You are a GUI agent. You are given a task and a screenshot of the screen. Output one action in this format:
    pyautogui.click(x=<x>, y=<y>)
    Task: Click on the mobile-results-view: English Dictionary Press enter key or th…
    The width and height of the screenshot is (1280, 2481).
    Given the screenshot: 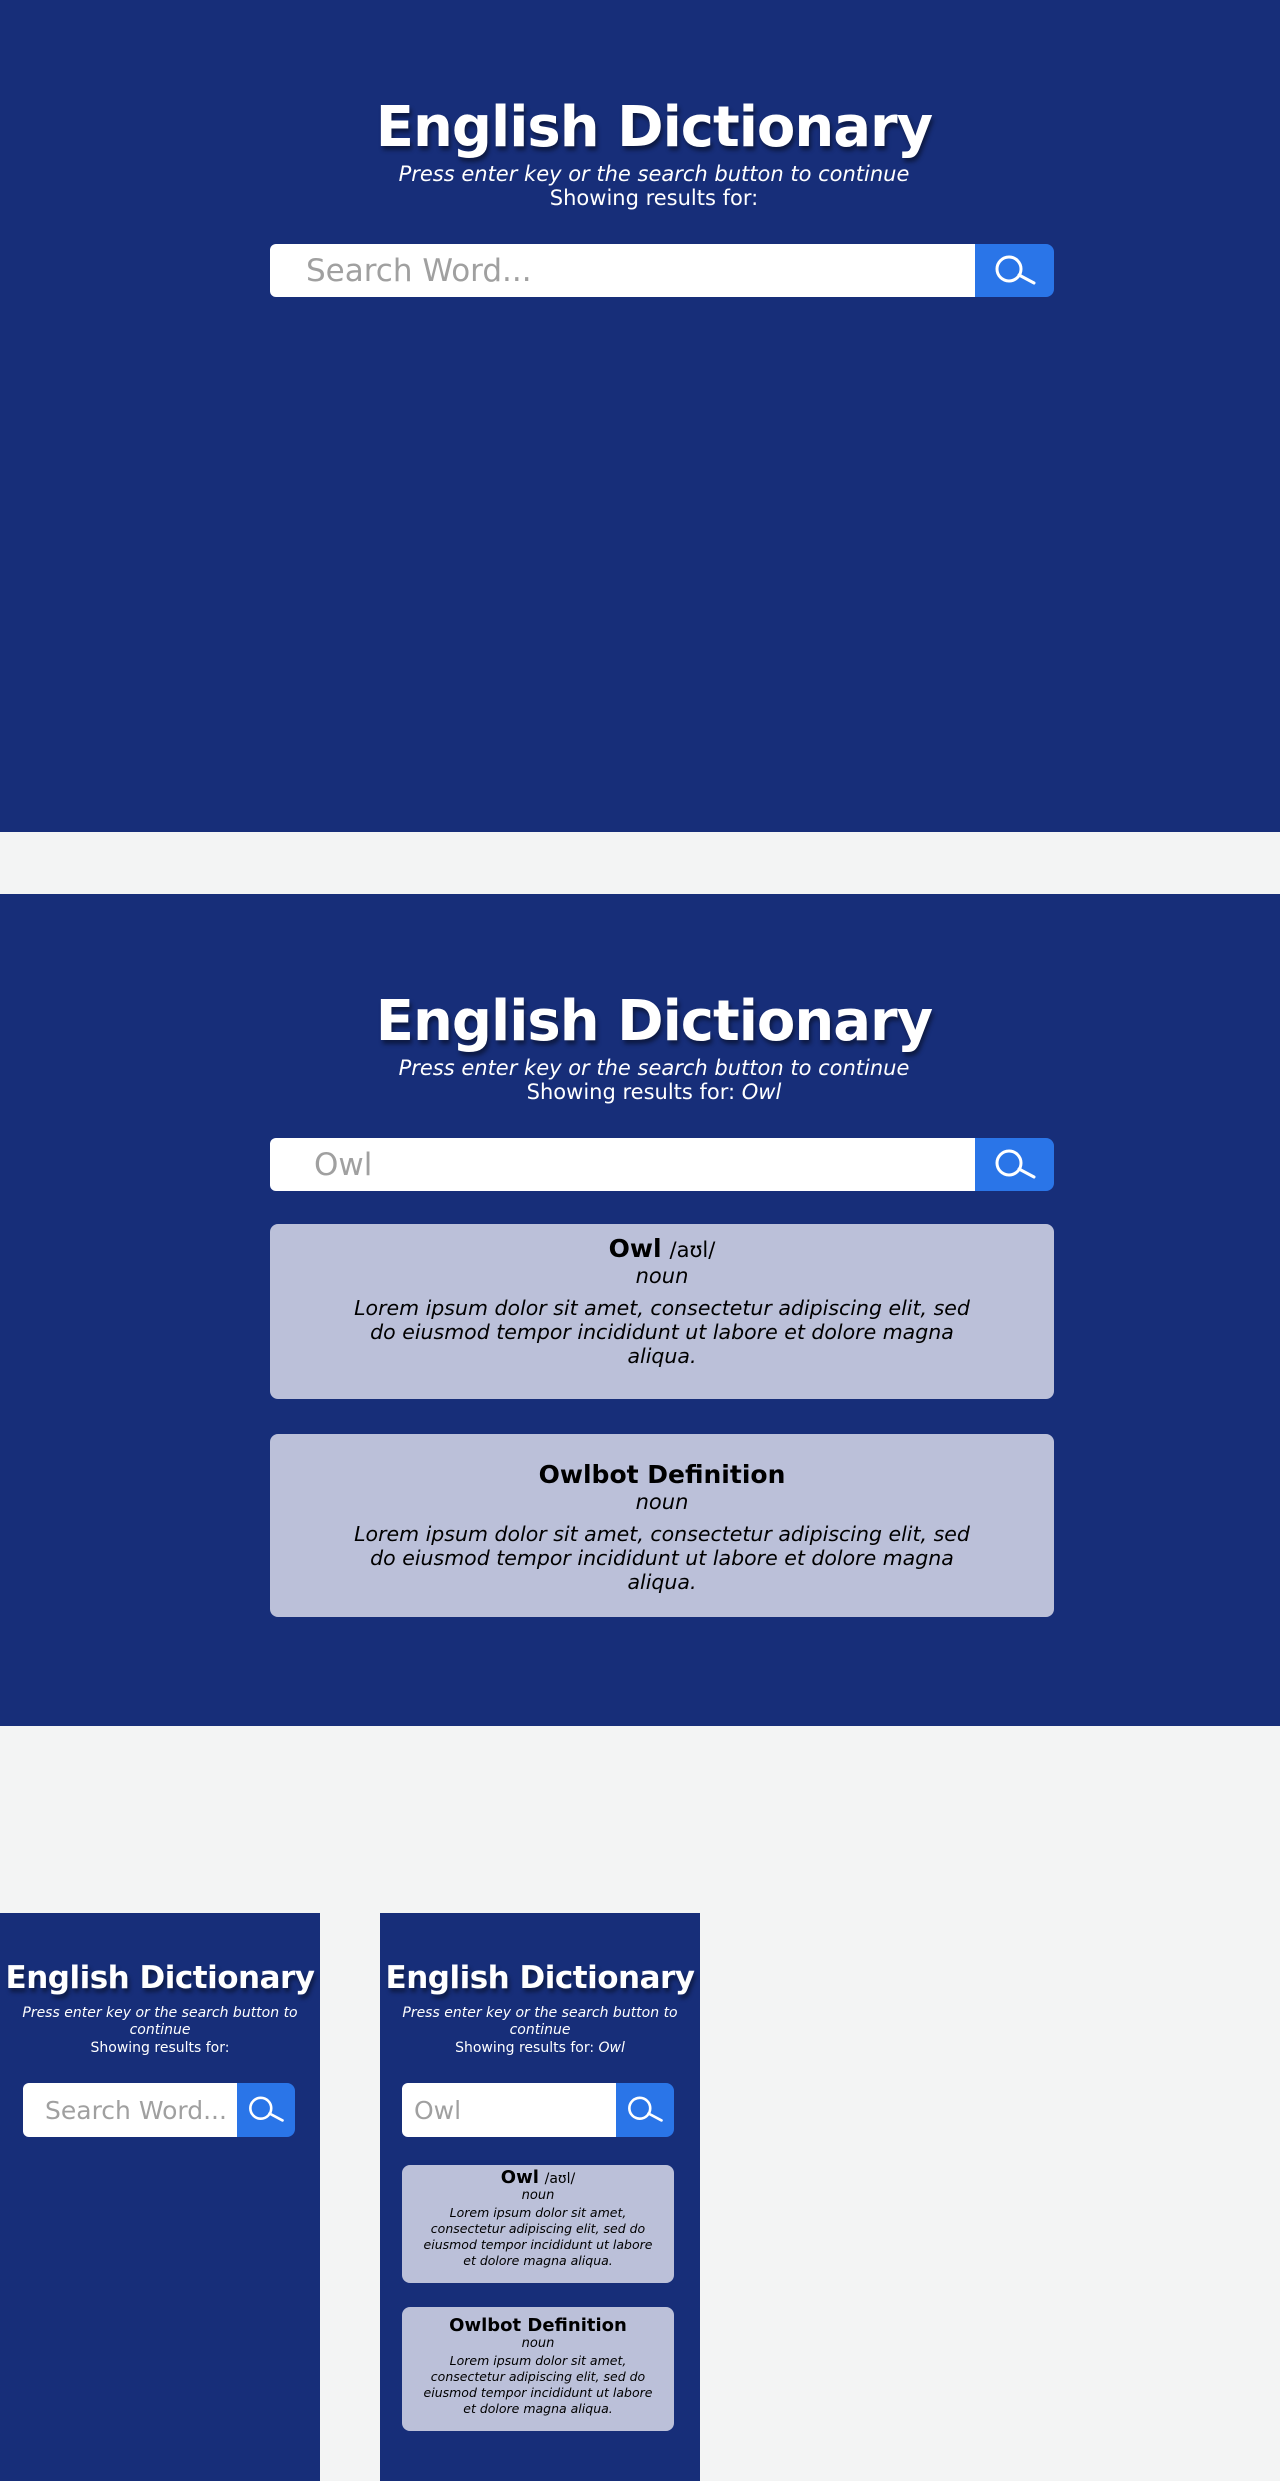 What is the action you would take?
    pyautogui.click(x=540, y=2197)
    